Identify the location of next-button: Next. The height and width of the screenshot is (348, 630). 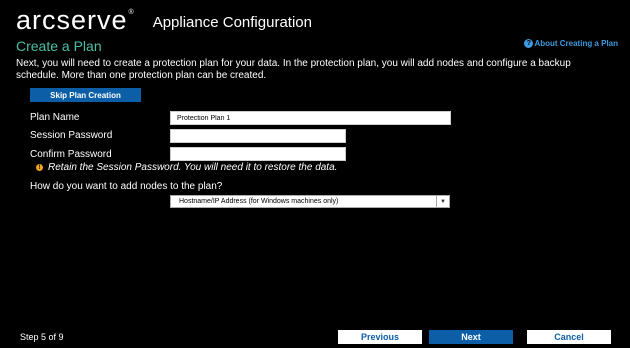
(471, 337).